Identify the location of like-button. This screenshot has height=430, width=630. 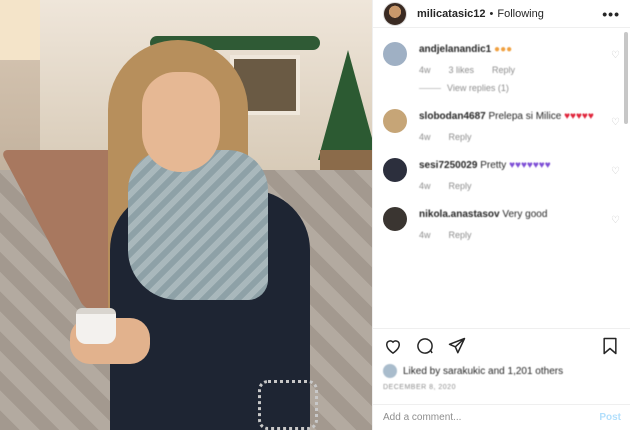
(393, 346).